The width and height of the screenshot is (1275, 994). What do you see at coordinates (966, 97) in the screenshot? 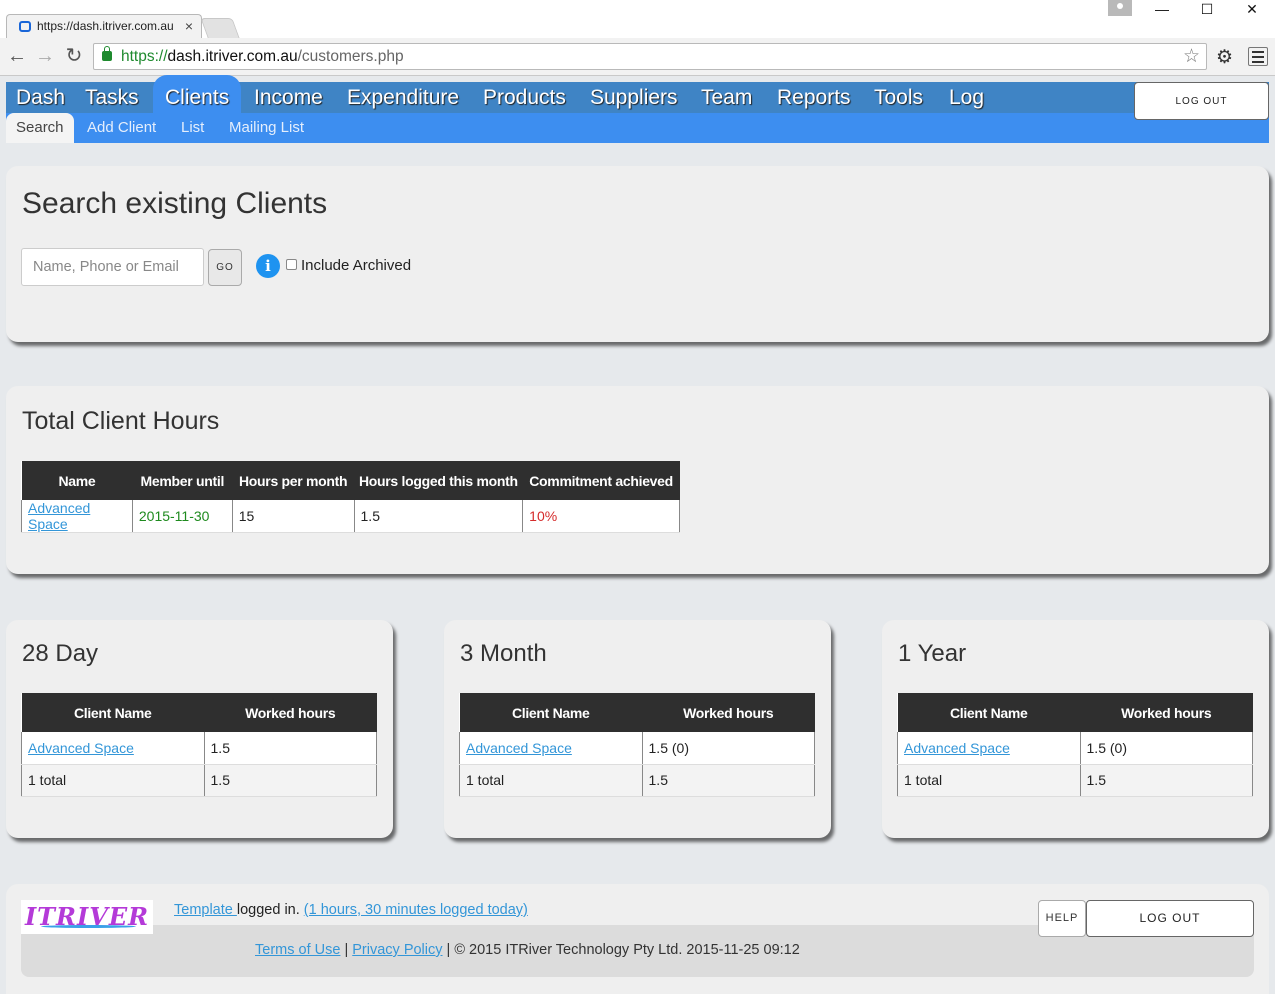
I see `nav-item-log: Log` at bounding box center [966, 97].